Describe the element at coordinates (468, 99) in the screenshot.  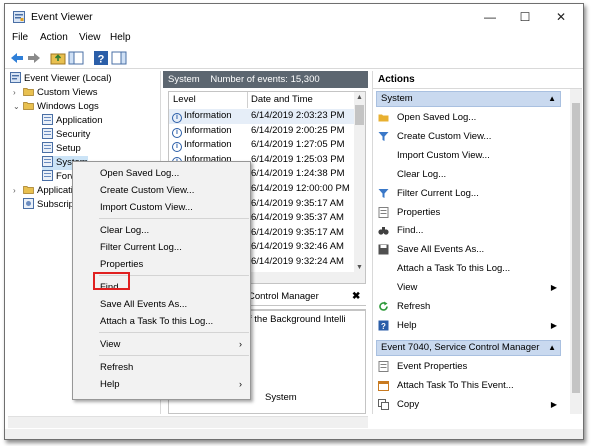
I see `actions-section-system: System ▲` at that location.